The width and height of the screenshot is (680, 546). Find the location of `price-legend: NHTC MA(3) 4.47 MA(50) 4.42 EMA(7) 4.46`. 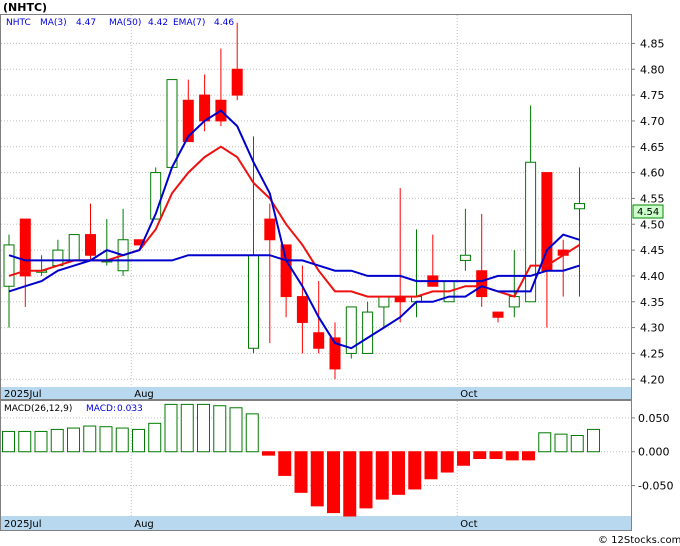

price-legend: NHTC MA(3) 4.47 MA(50) 4.42 EMA(7) 4.46 is located at coordinates (120, 23).